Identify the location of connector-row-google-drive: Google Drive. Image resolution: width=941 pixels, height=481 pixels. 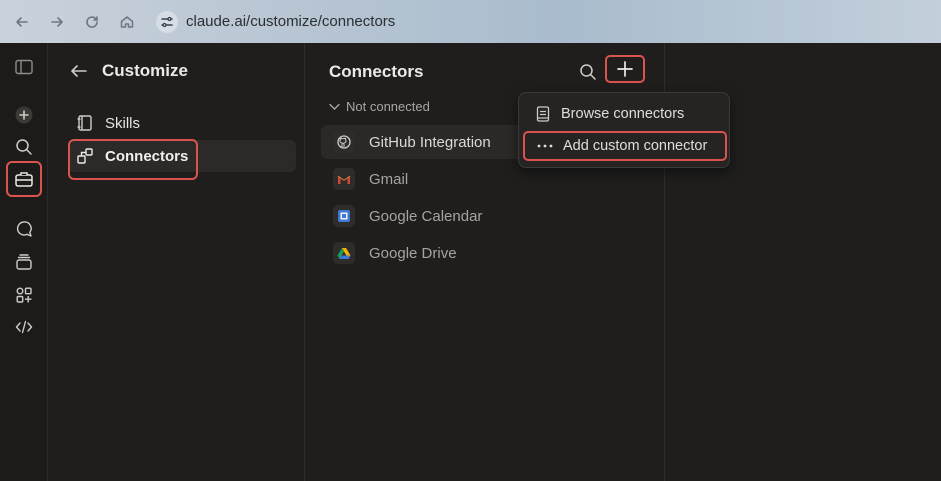
(486, 253).